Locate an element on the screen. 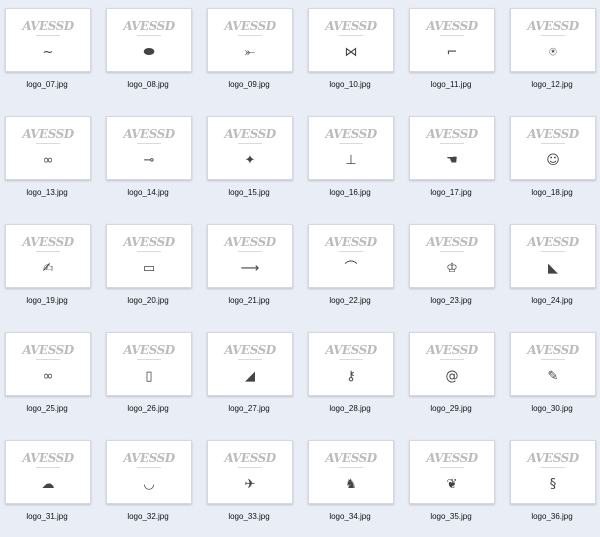 This screenshot has height=537, width=600. file-name-label: logo_07.jpg is located at coordinates (48, 84).